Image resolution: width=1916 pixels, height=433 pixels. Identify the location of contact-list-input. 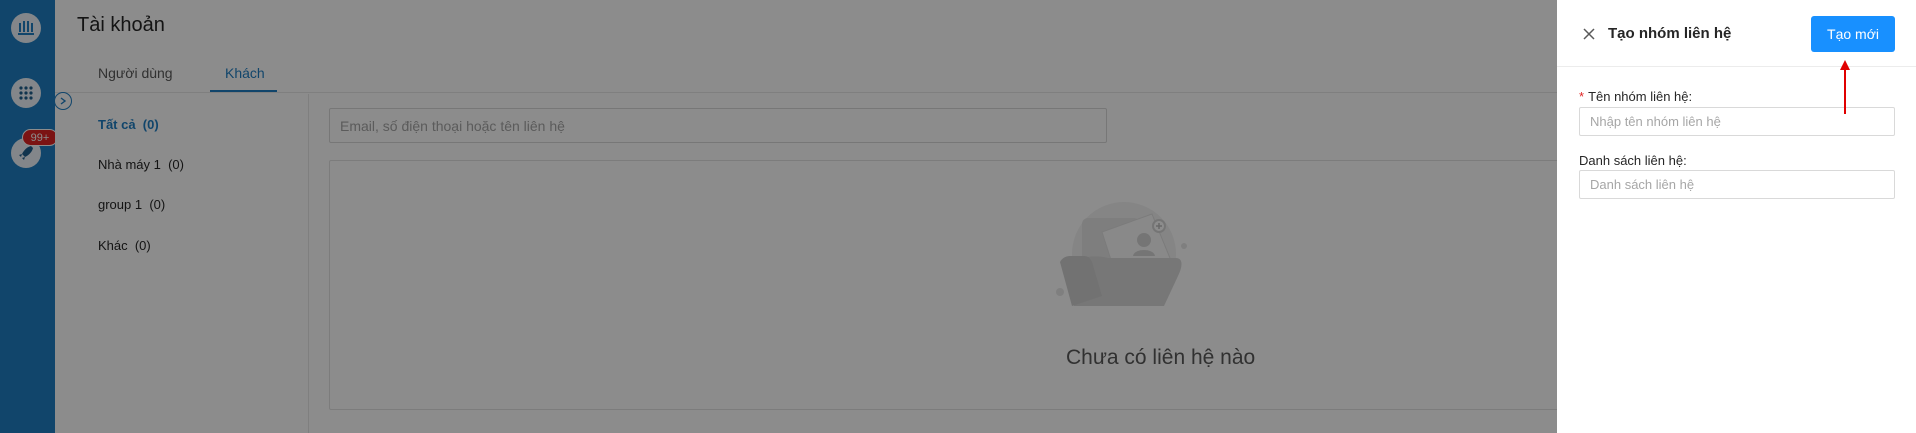
(1737, 184).